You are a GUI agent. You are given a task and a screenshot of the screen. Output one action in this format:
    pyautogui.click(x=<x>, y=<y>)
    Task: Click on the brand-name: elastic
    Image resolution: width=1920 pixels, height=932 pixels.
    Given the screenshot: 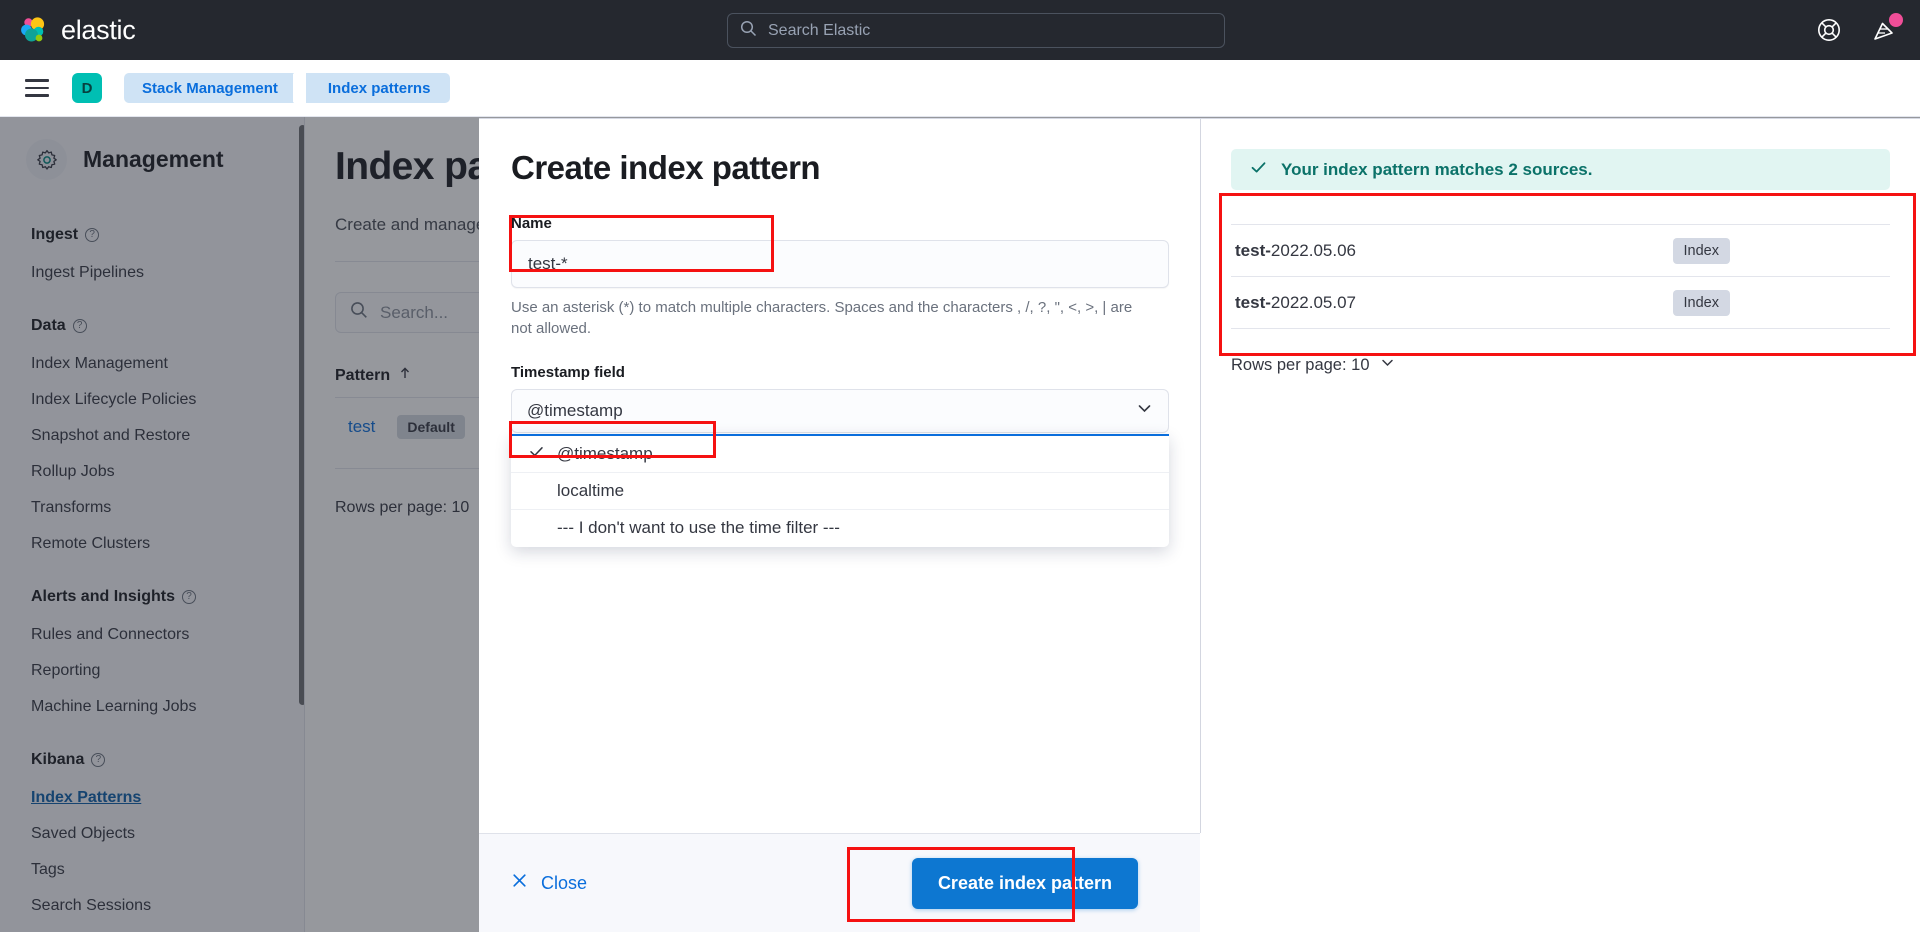 What is the action you would take?
    pyautogui.click(x=98, y=29)
    